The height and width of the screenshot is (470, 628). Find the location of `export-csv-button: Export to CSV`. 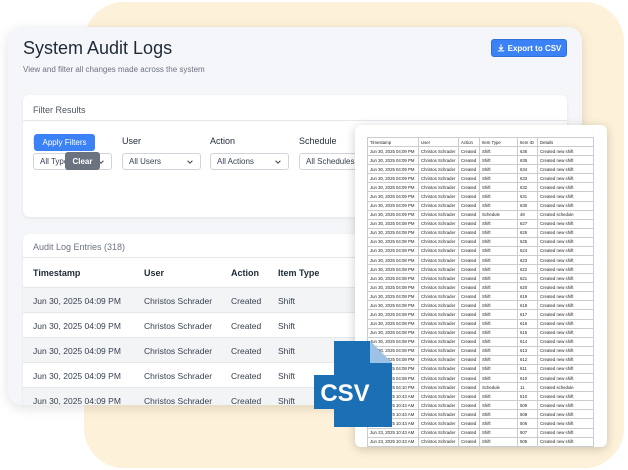

export-csv-button: Export to CSV is located at coordinates (529, 48).